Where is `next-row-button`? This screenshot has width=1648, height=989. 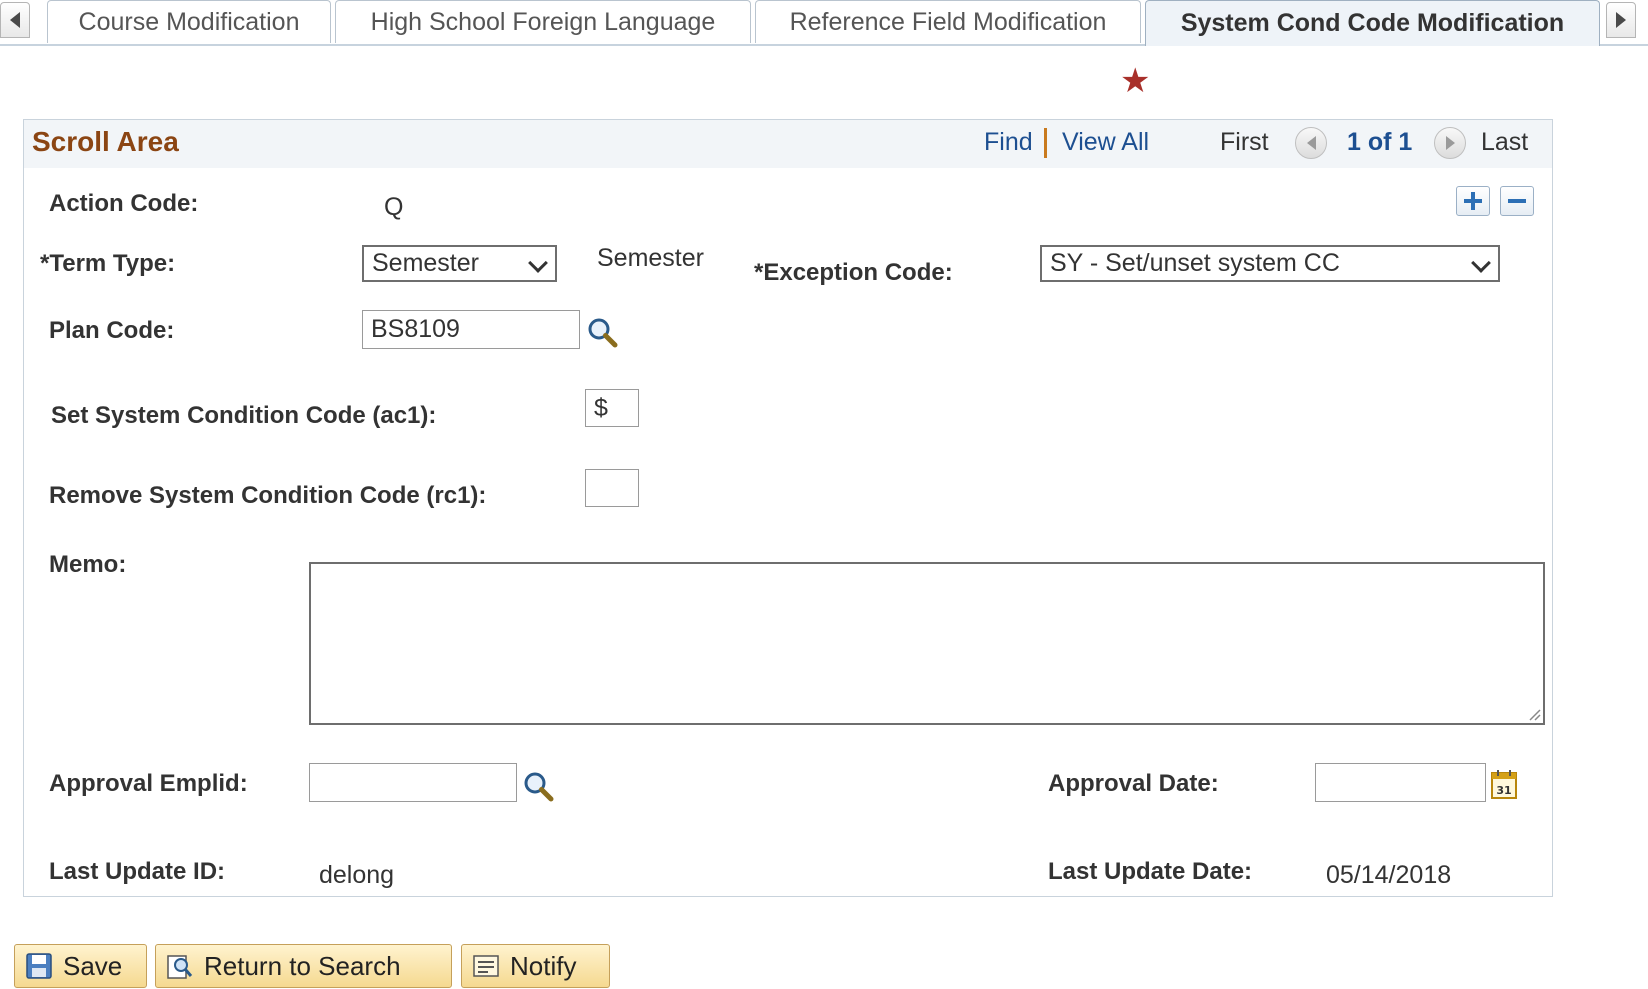
next-row-button is located at coordinates (1450, 143).